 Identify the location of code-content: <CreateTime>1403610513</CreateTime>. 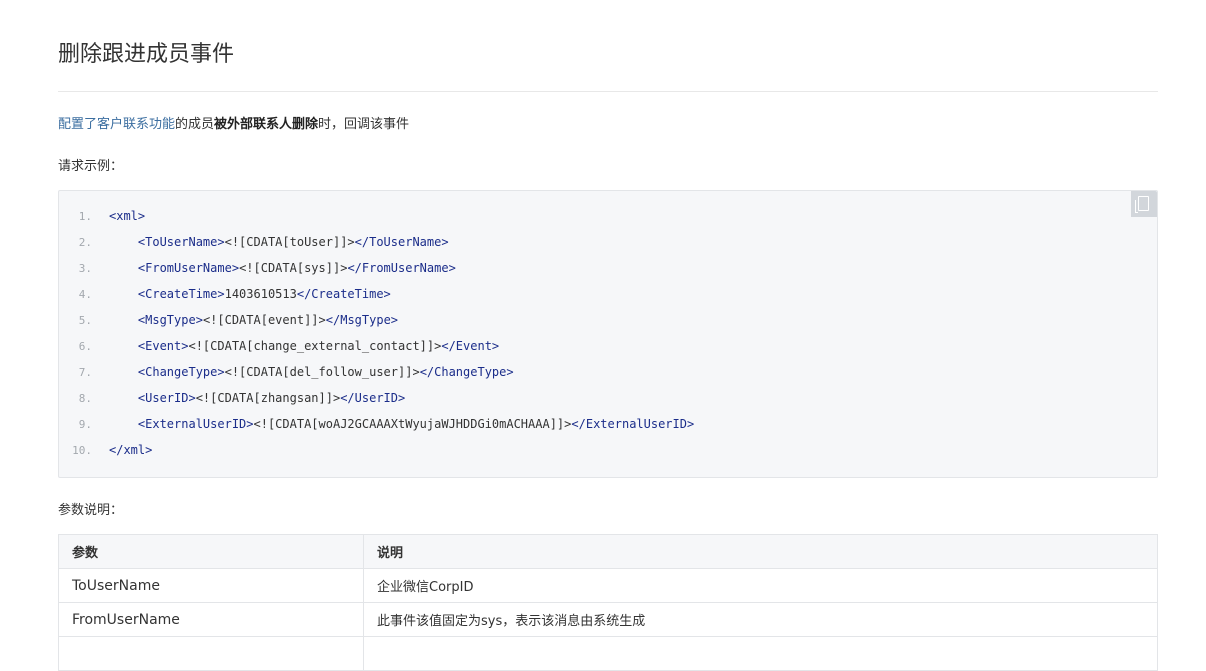
(250, 294).